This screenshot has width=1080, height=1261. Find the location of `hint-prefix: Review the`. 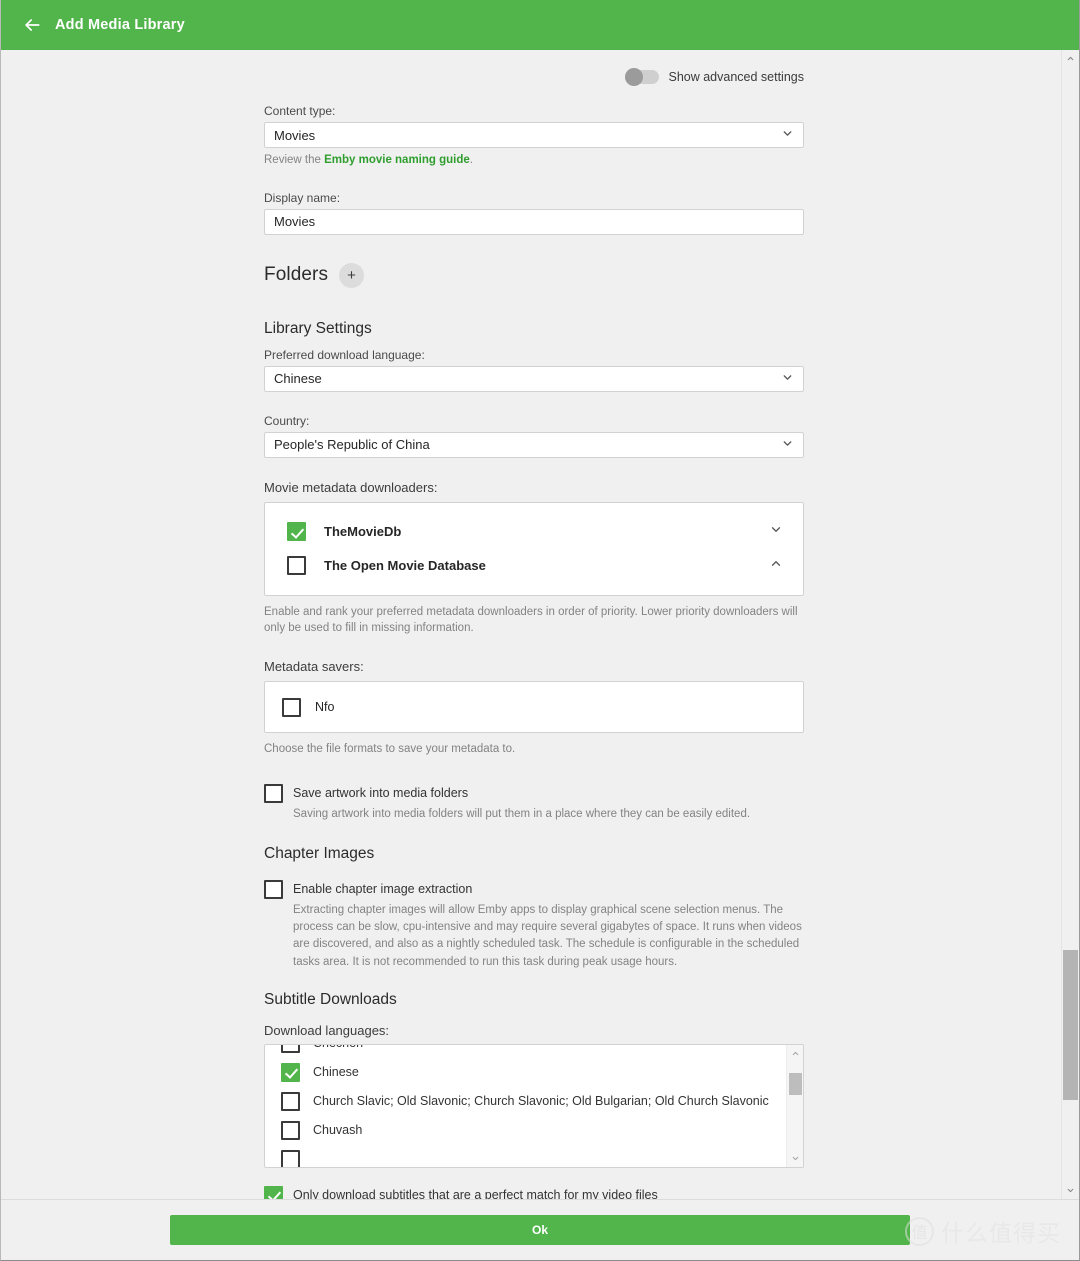

hint-prefix: Review the is located at coordinates (294, 160).